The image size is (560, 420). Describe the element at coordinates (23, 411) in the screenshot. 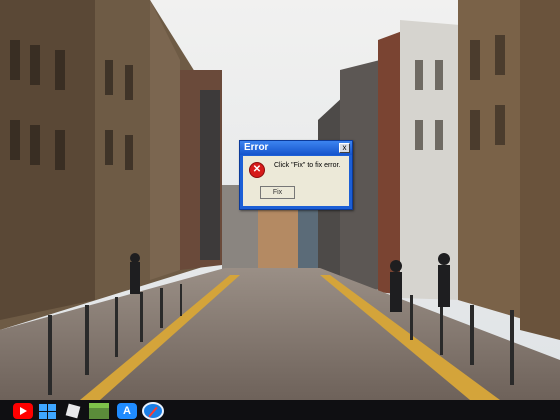

I see `youtube-icon` at that location.